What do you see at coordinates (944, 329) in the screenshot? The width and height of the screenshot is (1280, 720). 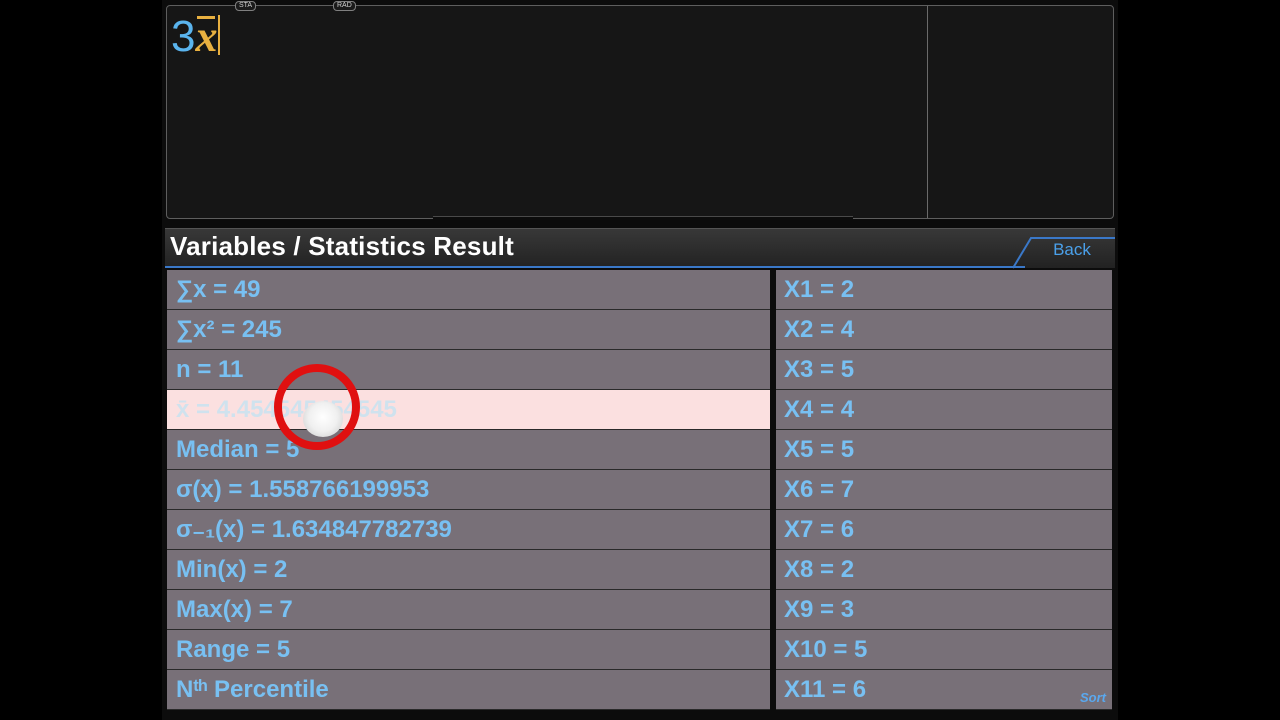 I see `data-item-x2: X2 = 4` at bounding box center [944, 329].